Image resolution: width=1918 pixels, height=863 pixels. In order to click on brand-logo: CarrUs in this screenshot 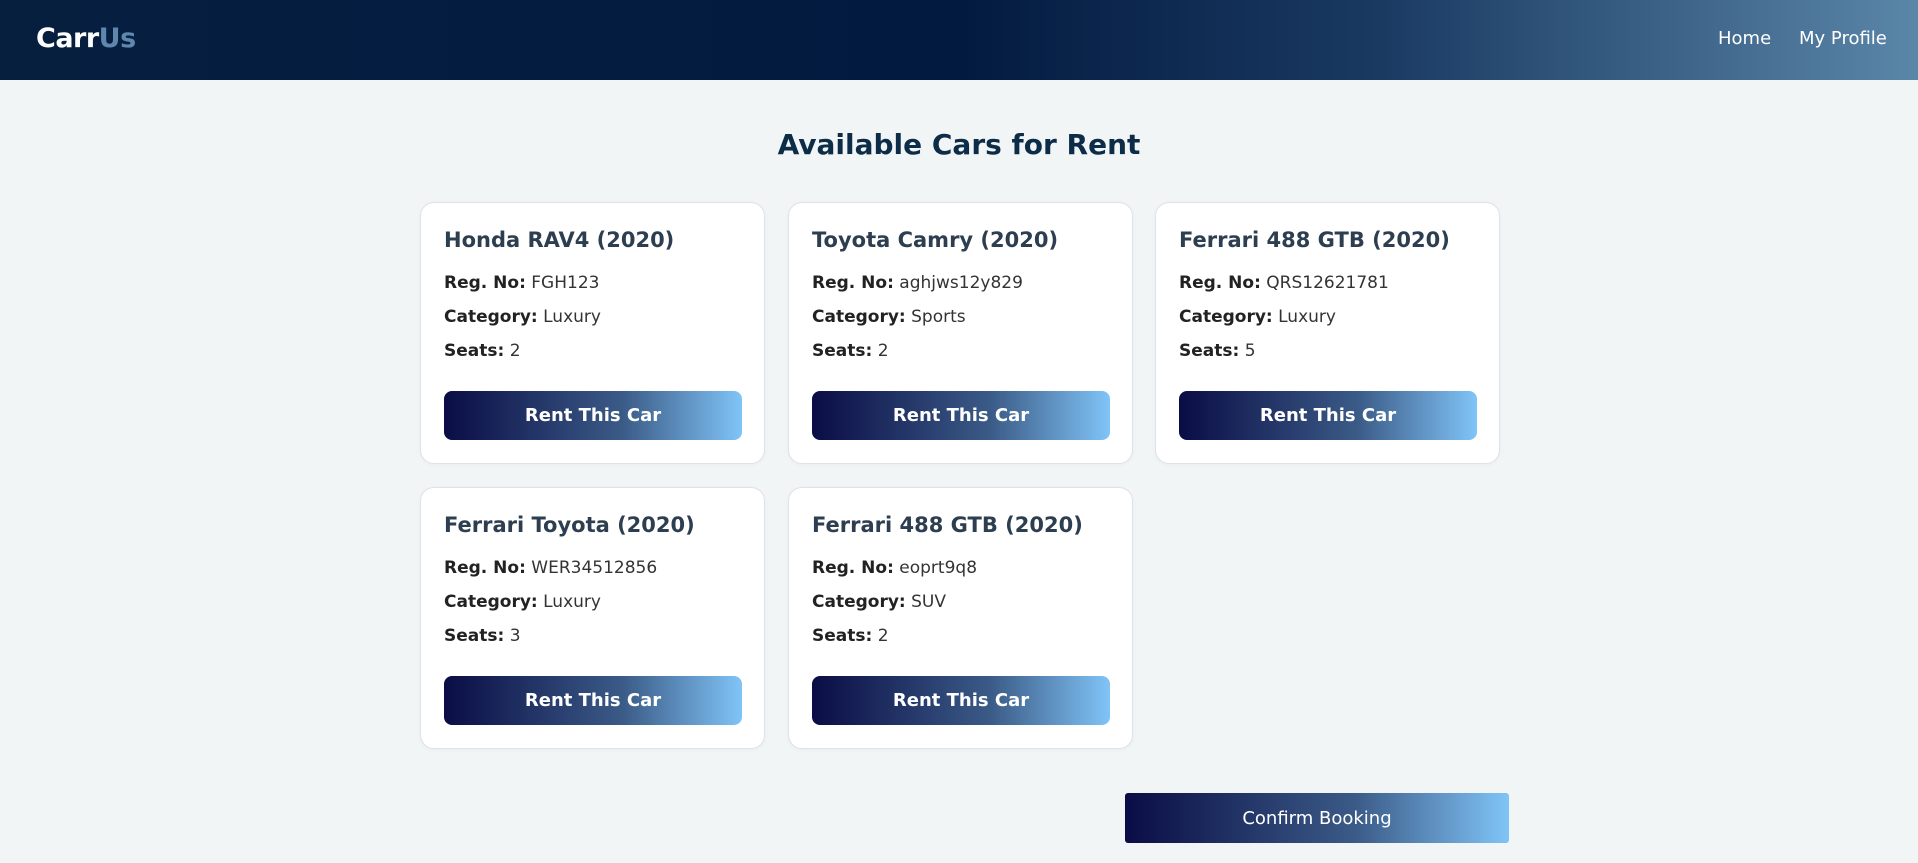, I will do `click(86, 38)`.